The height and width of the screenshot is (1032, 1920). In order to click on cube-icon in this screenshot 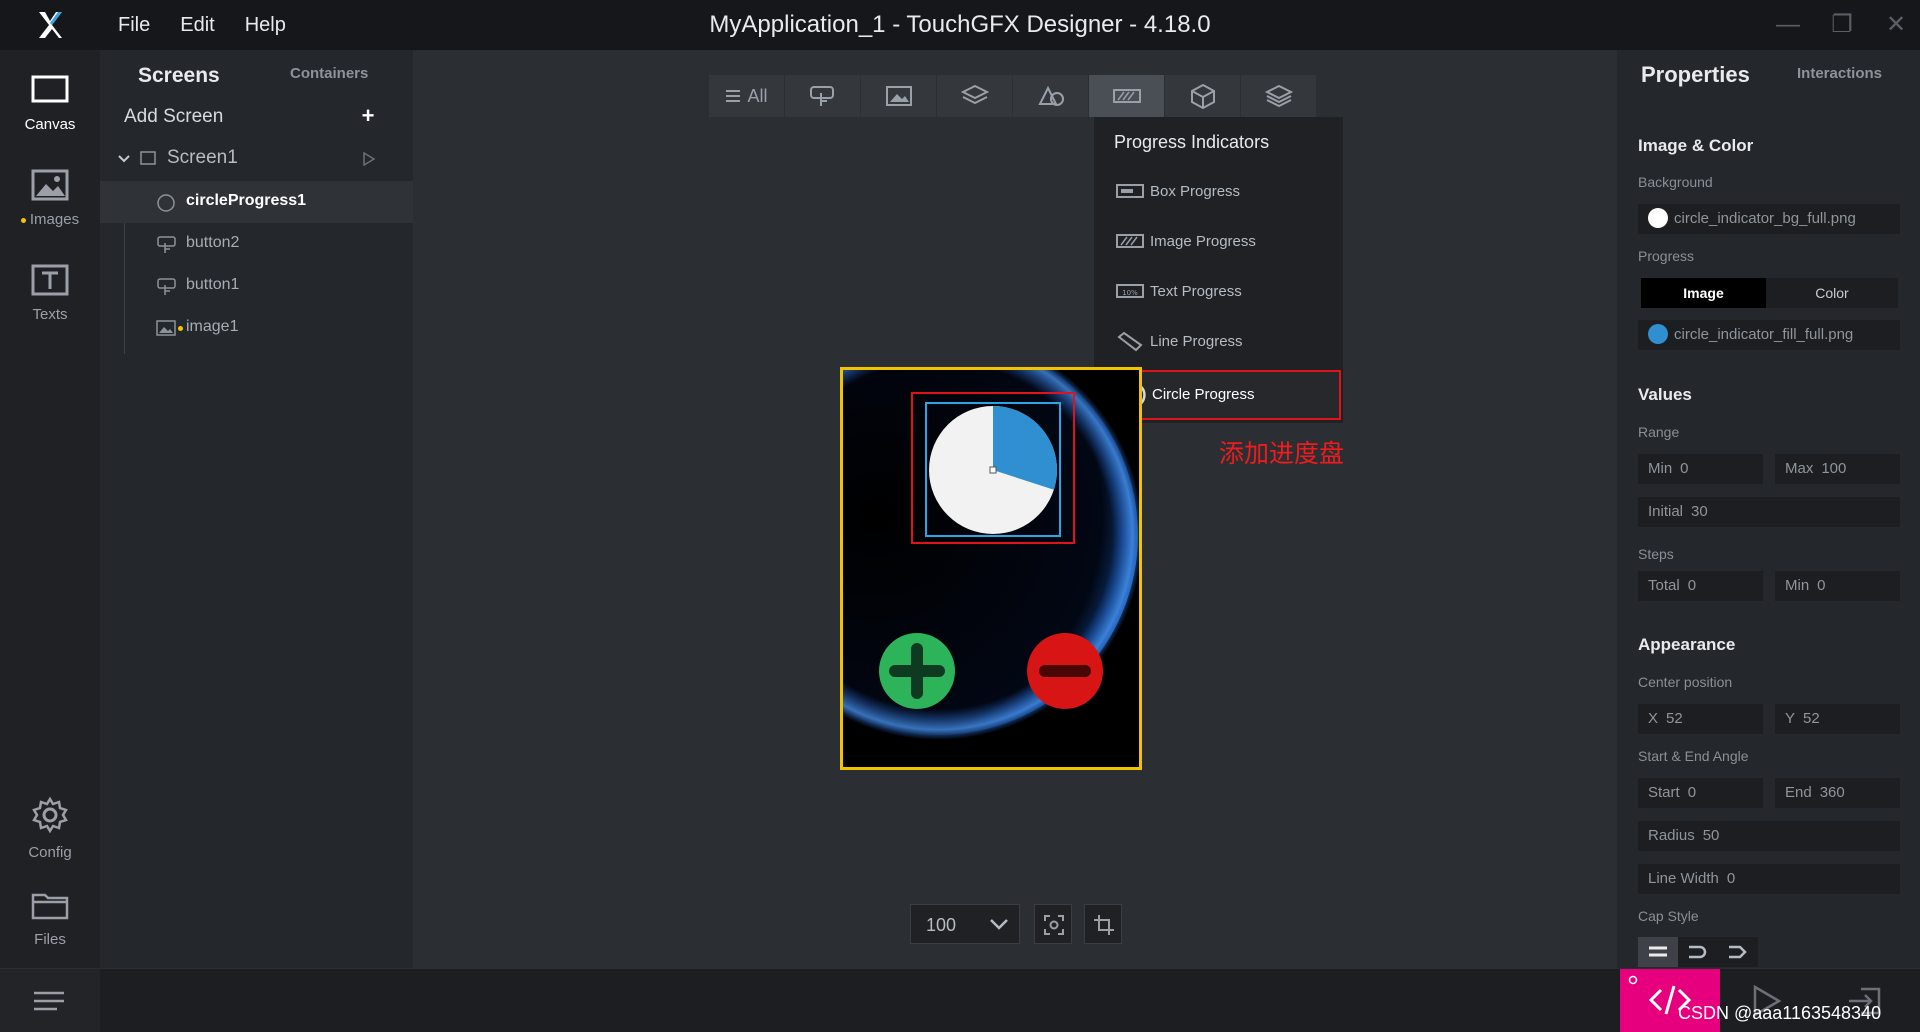, I will do `click(1202, 96)`.